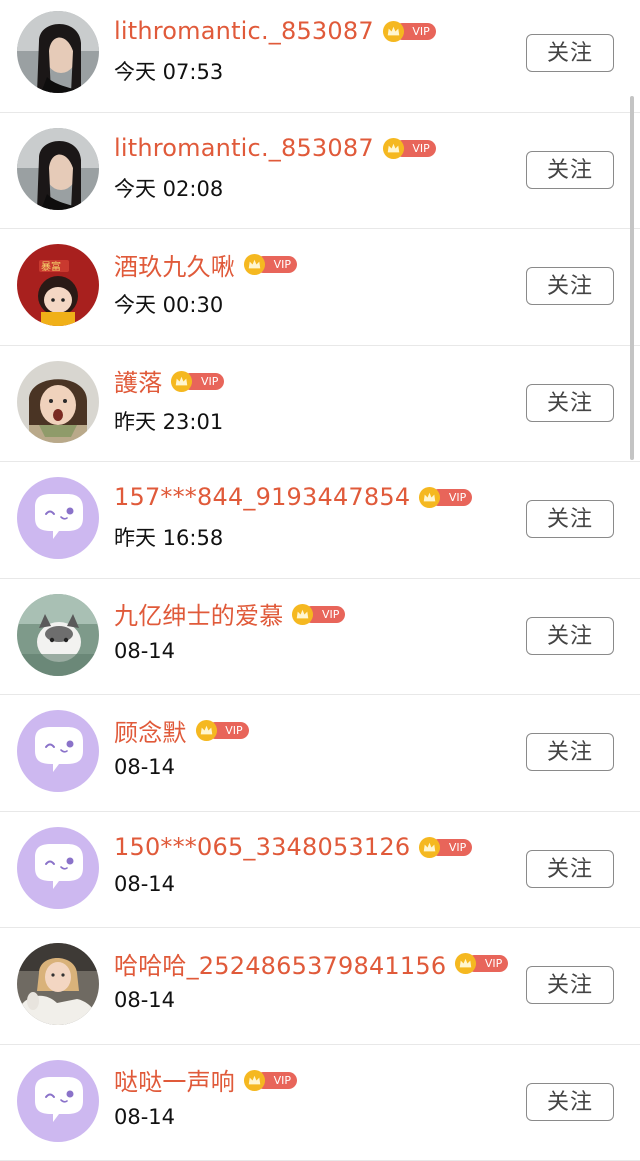 This screenshot has width=640, height=1161. I want to click on name-line: 150***065_3348053126 VIP, so click(293, 847).